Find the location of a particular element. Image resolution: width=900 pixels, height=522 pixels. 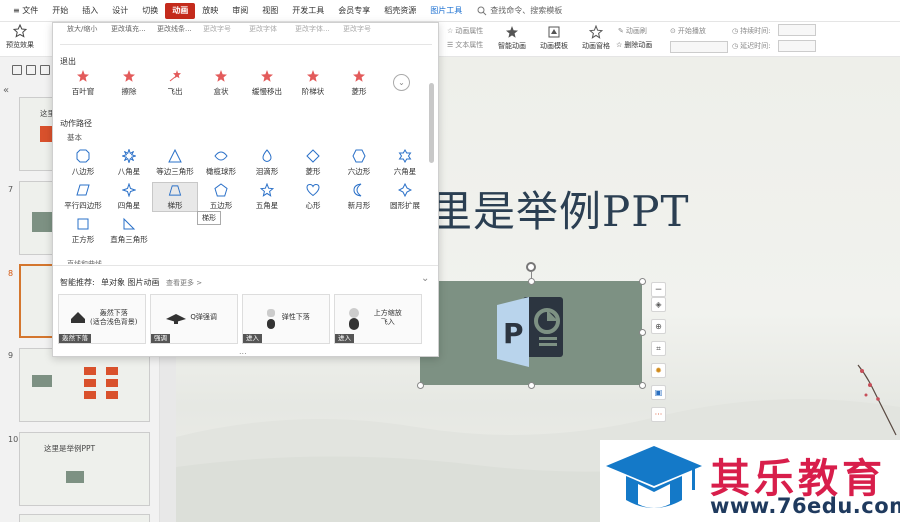

collapse-panel-icon: « is located at coordinates (6, 90).